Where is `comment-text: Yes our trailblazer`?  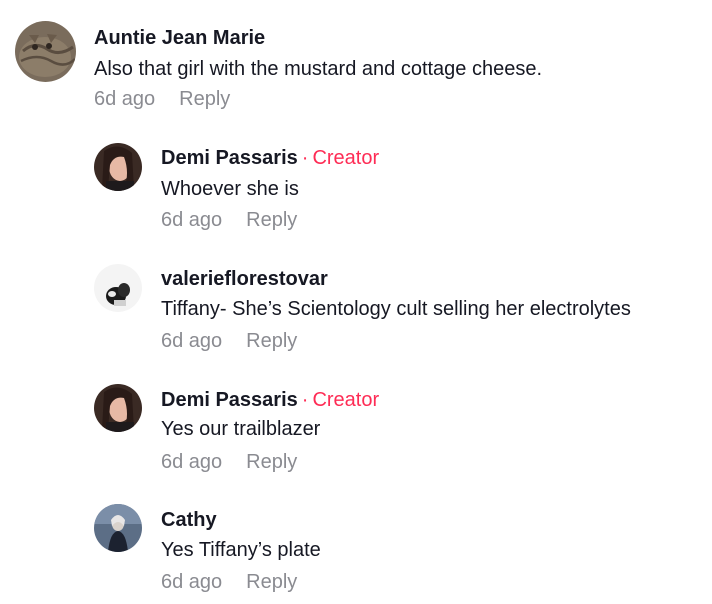
comment-text: Yes our trailblazer is located at coordinates (241, 429).